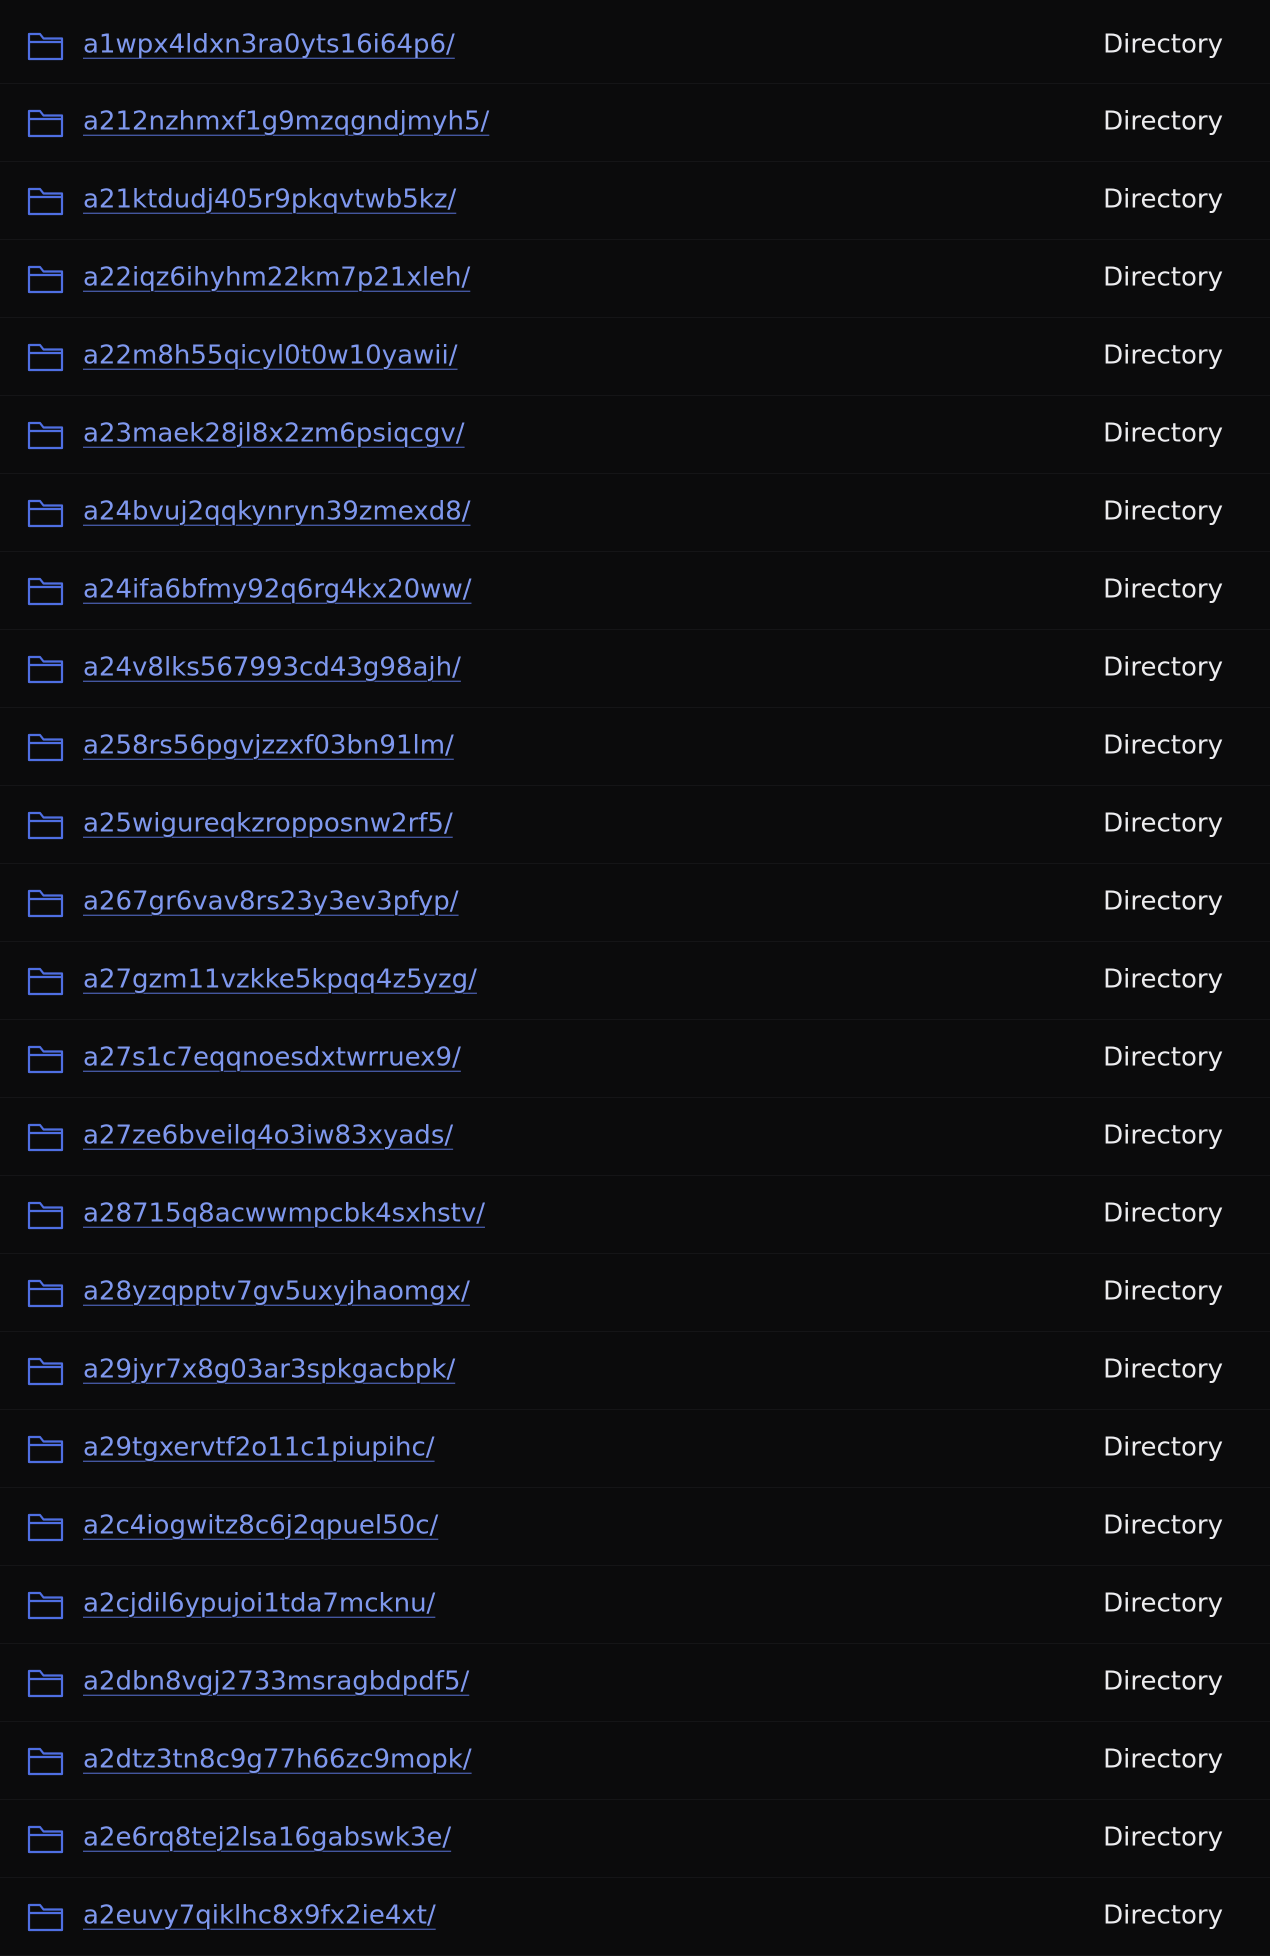 This screenshot has width=1270, height=1956. What do you see at coordinates (635, 1449) in the screenshot?
I see `list-item: a29tgxervtf2o11c1piupihc/Directory` at bounding box center [635, 1449].